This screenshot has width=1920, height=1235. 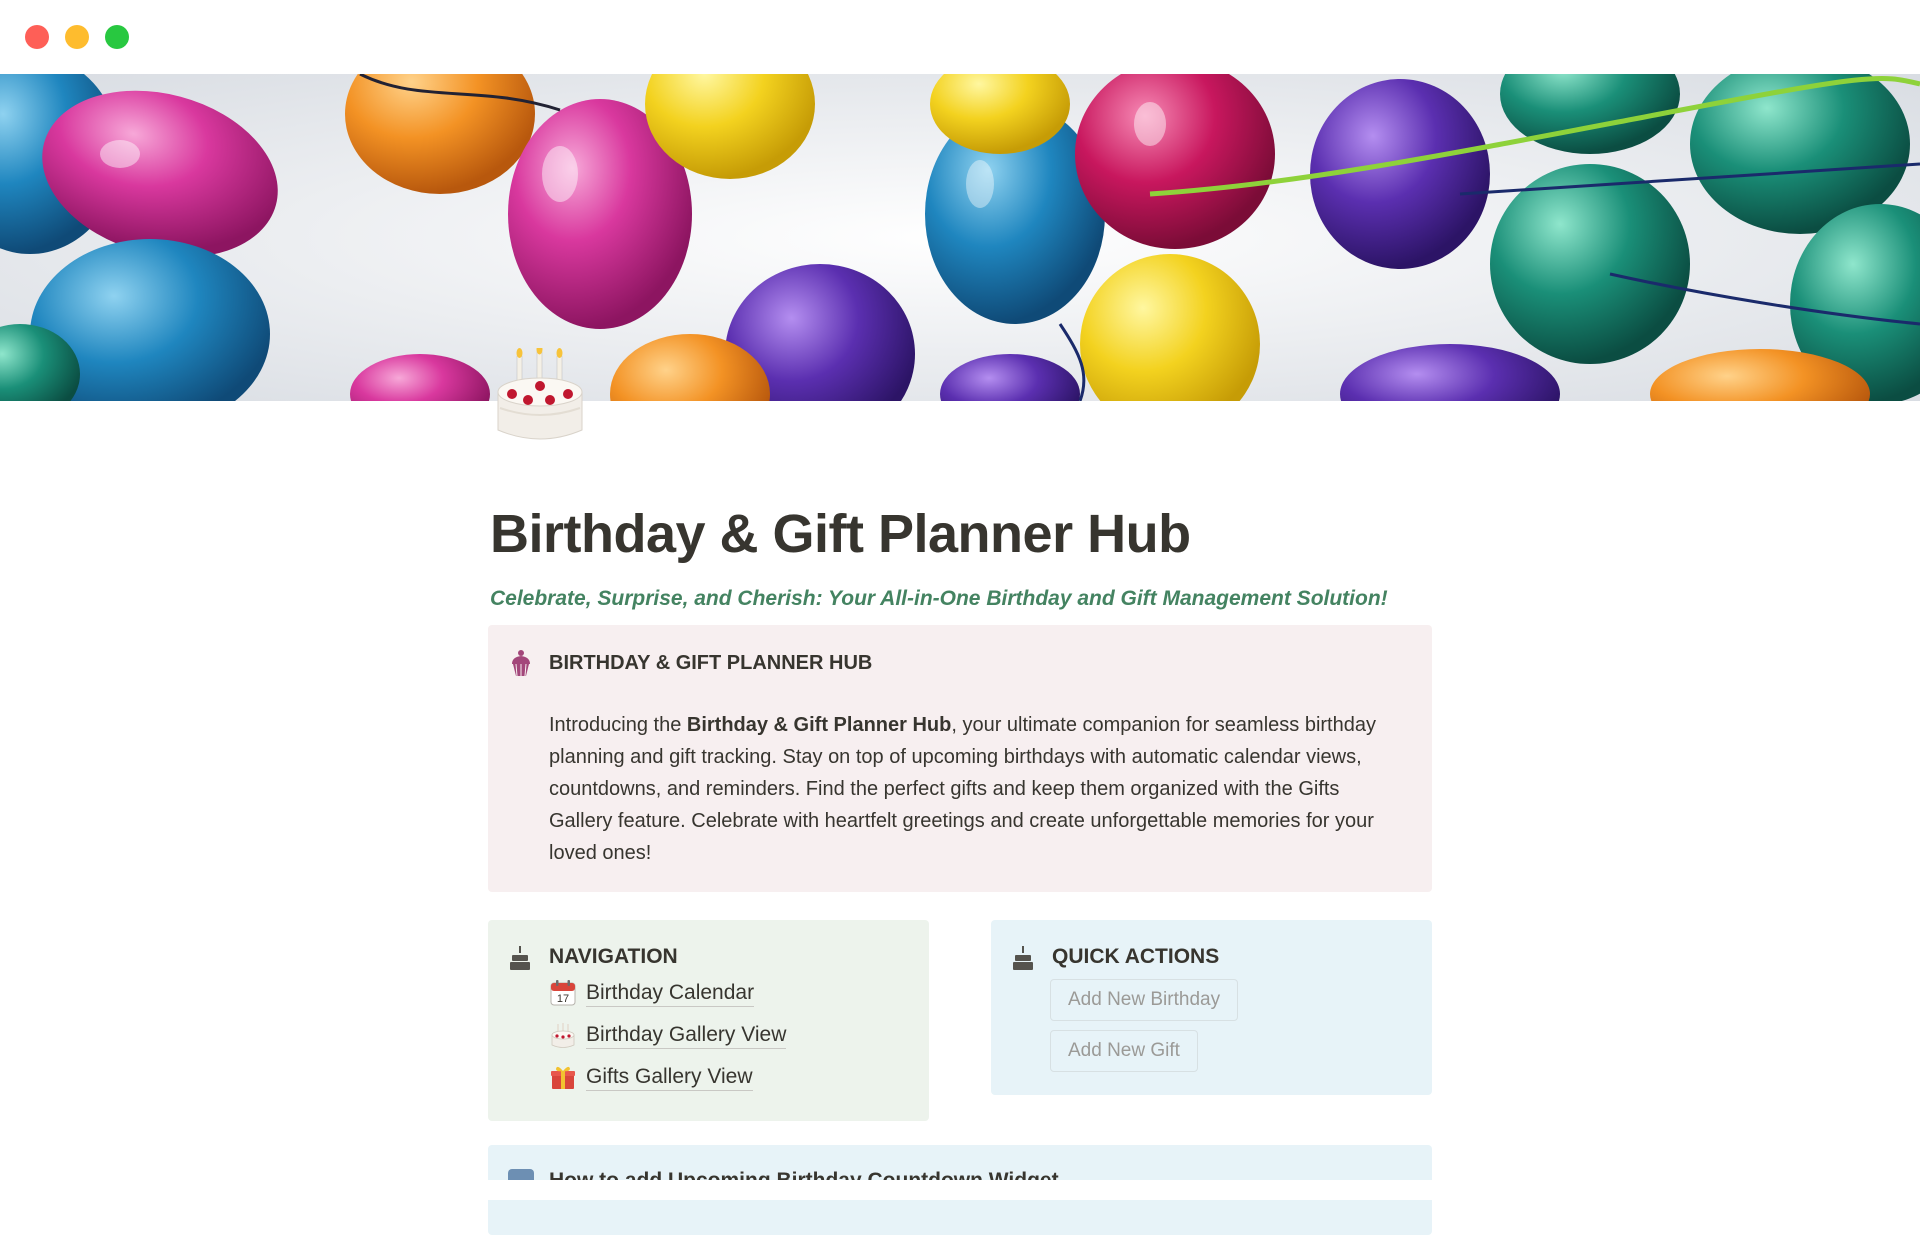 I want to click on nav-link-birthday-calendar: 17 Birthday Calendar, so click(x=652, y=993).